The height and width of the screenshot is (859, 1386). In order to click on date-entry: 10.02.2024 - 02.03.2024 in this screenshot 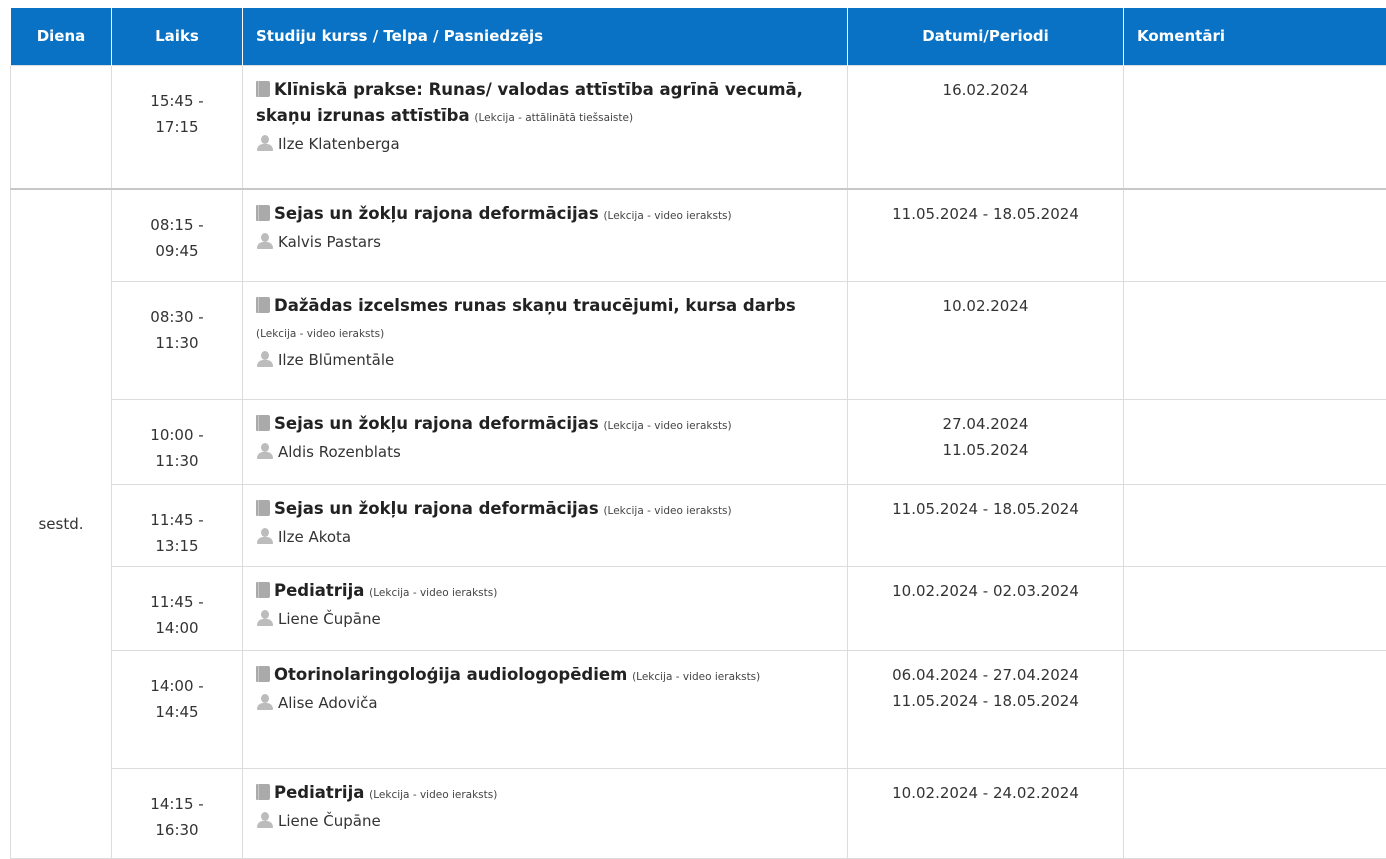, I will do `click(985, 591)`.